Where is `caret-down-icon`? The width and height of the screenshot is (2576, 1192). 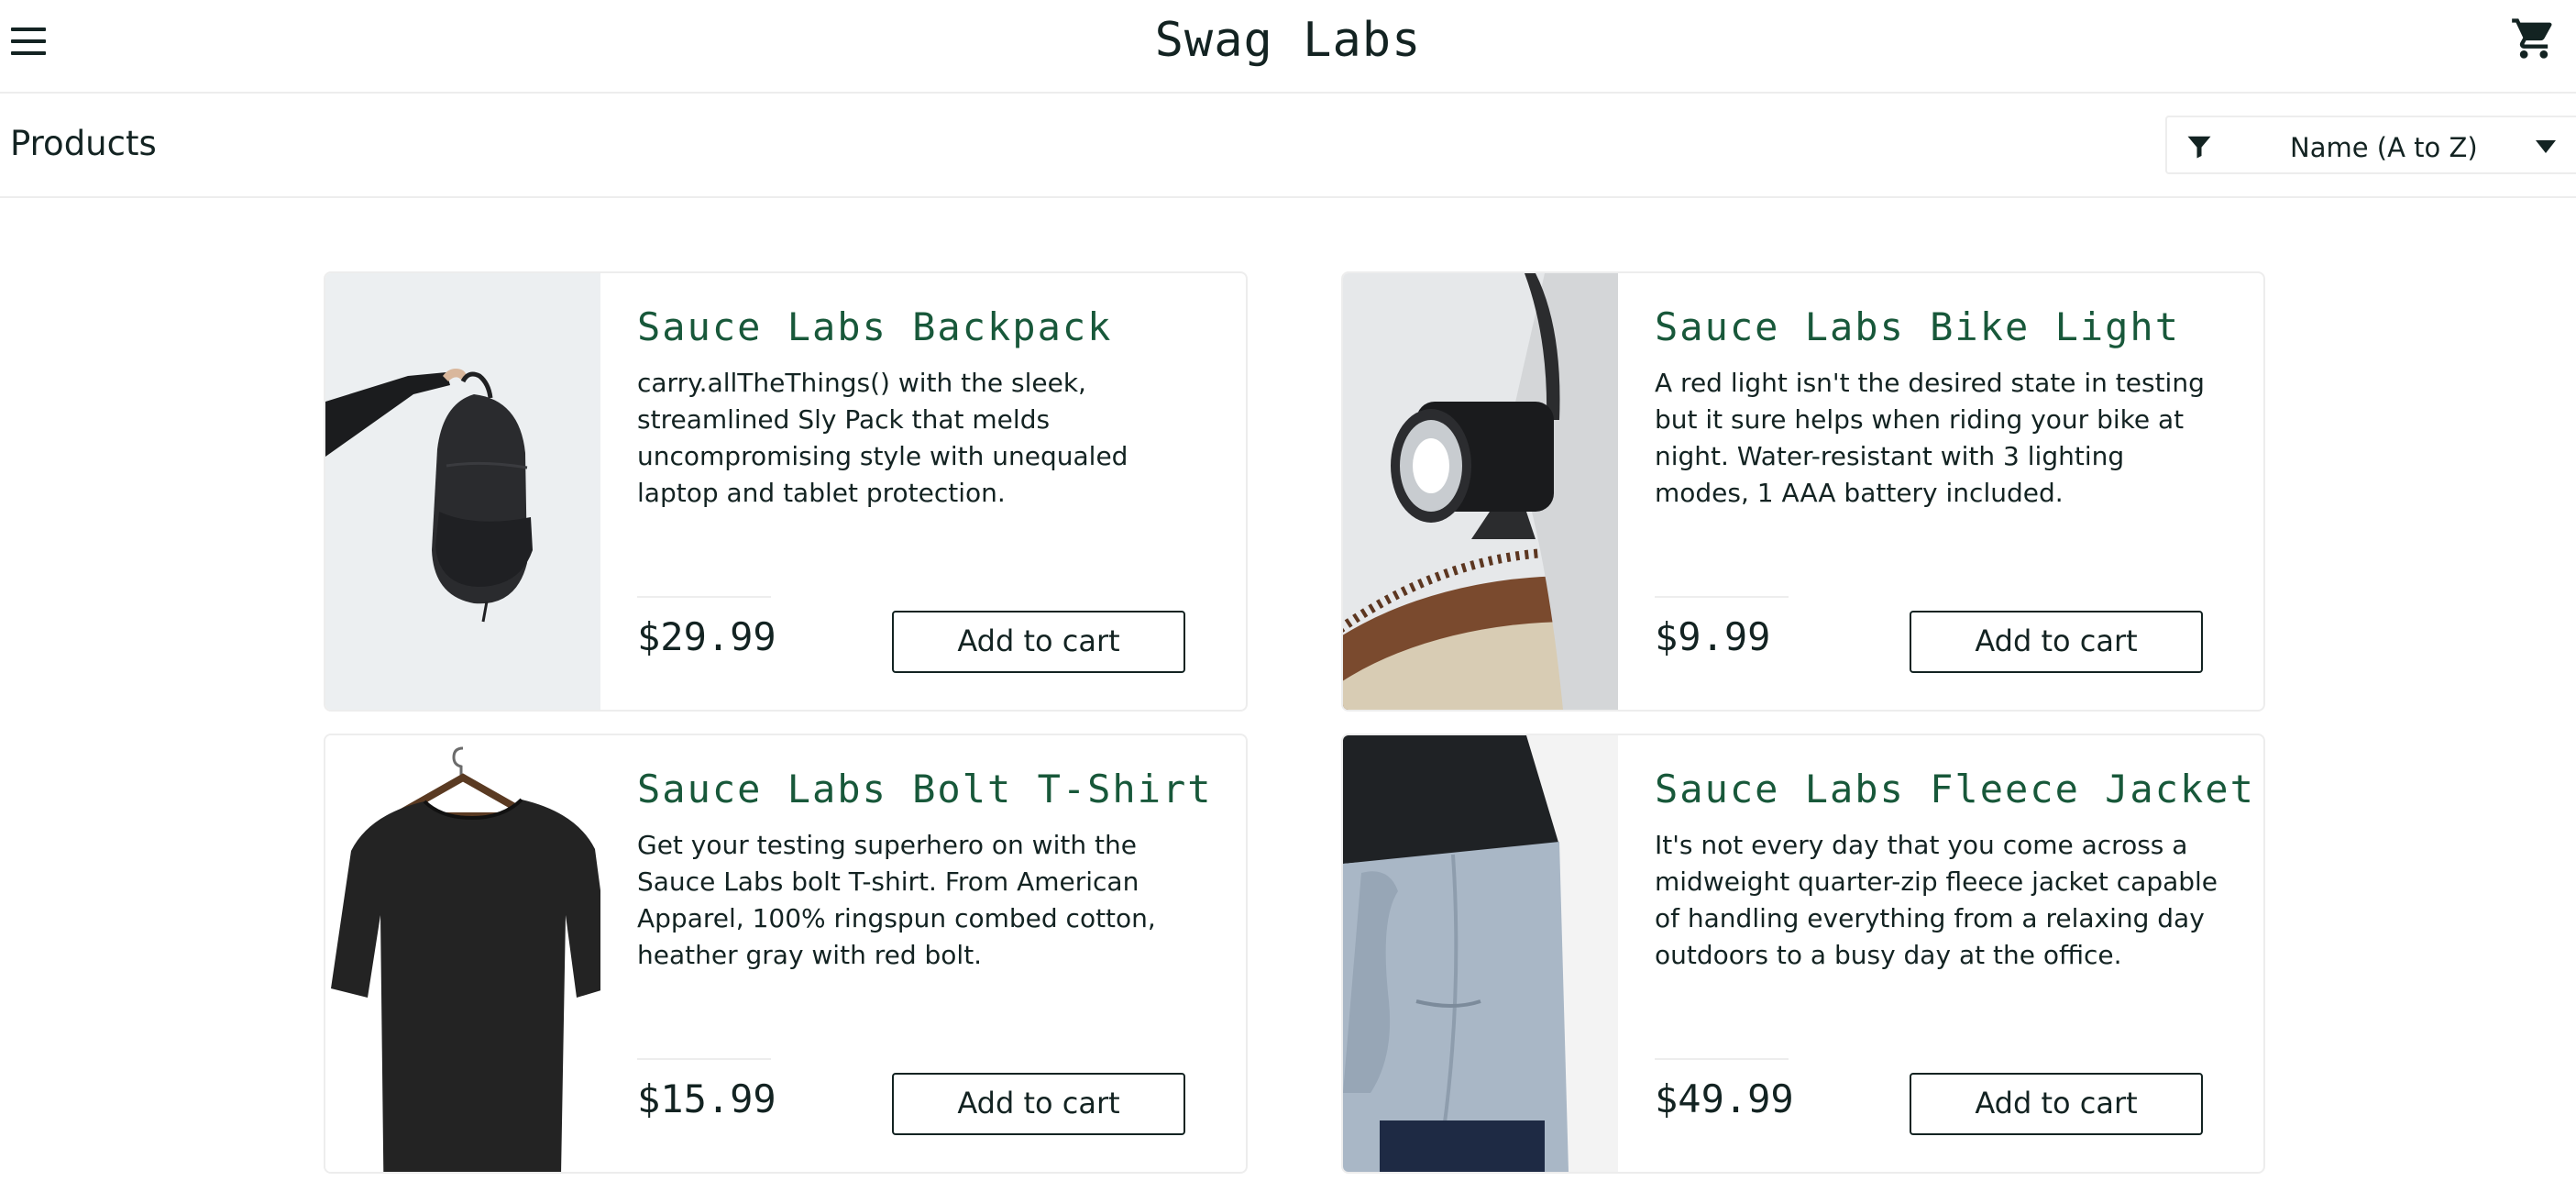
caret-down-icon is located at coordinates (2546, 147).